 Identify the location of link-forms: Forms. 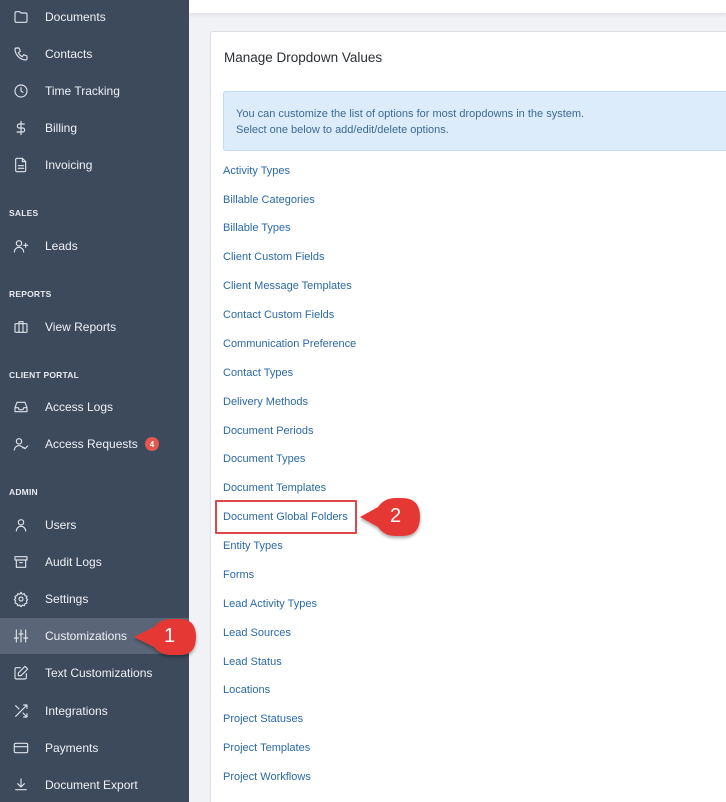
(238, 575).